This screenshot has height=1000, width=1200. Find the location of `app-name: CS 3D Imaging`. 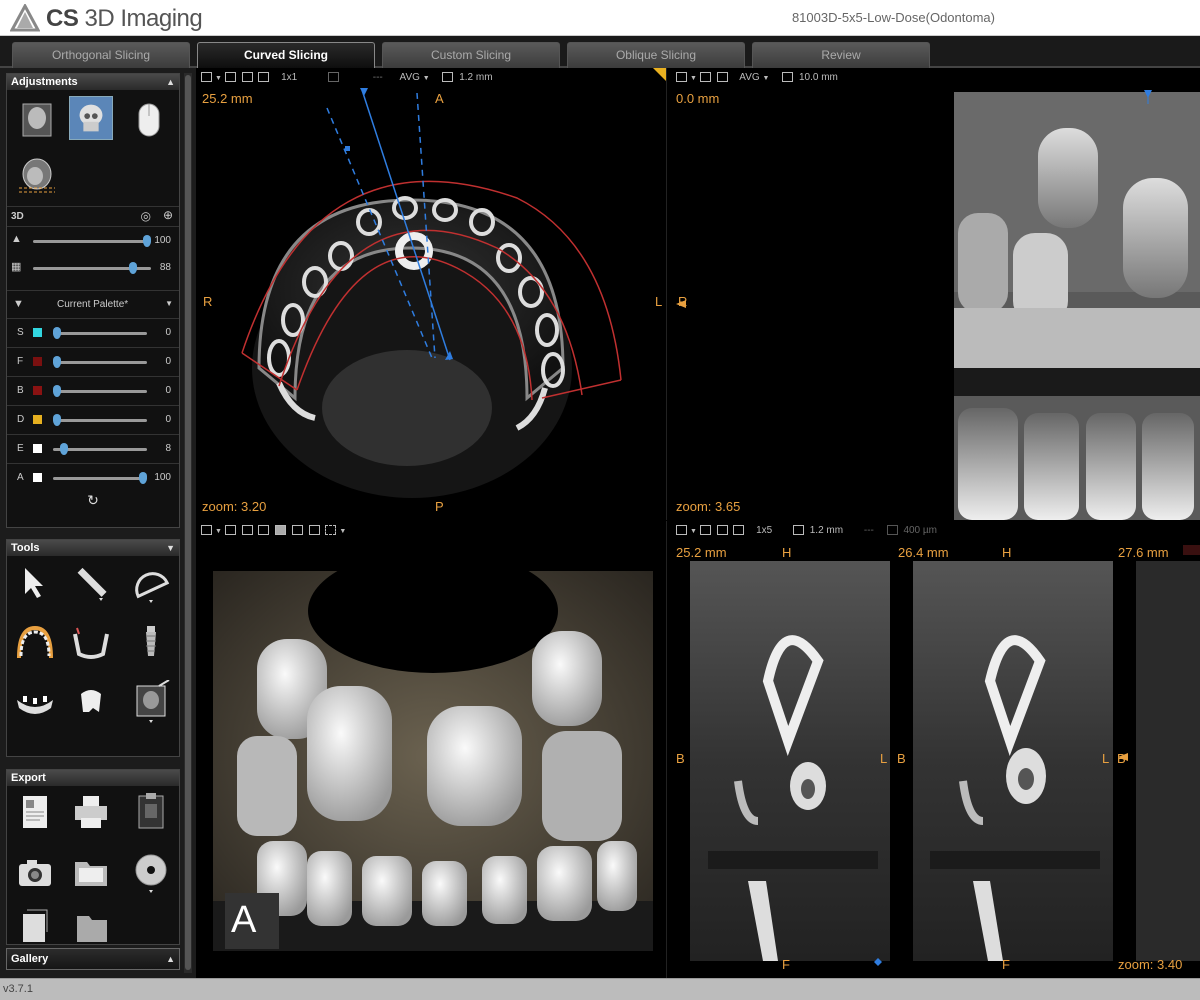

app-name: CS 3D Imaging is located at coordinates (124, 18).